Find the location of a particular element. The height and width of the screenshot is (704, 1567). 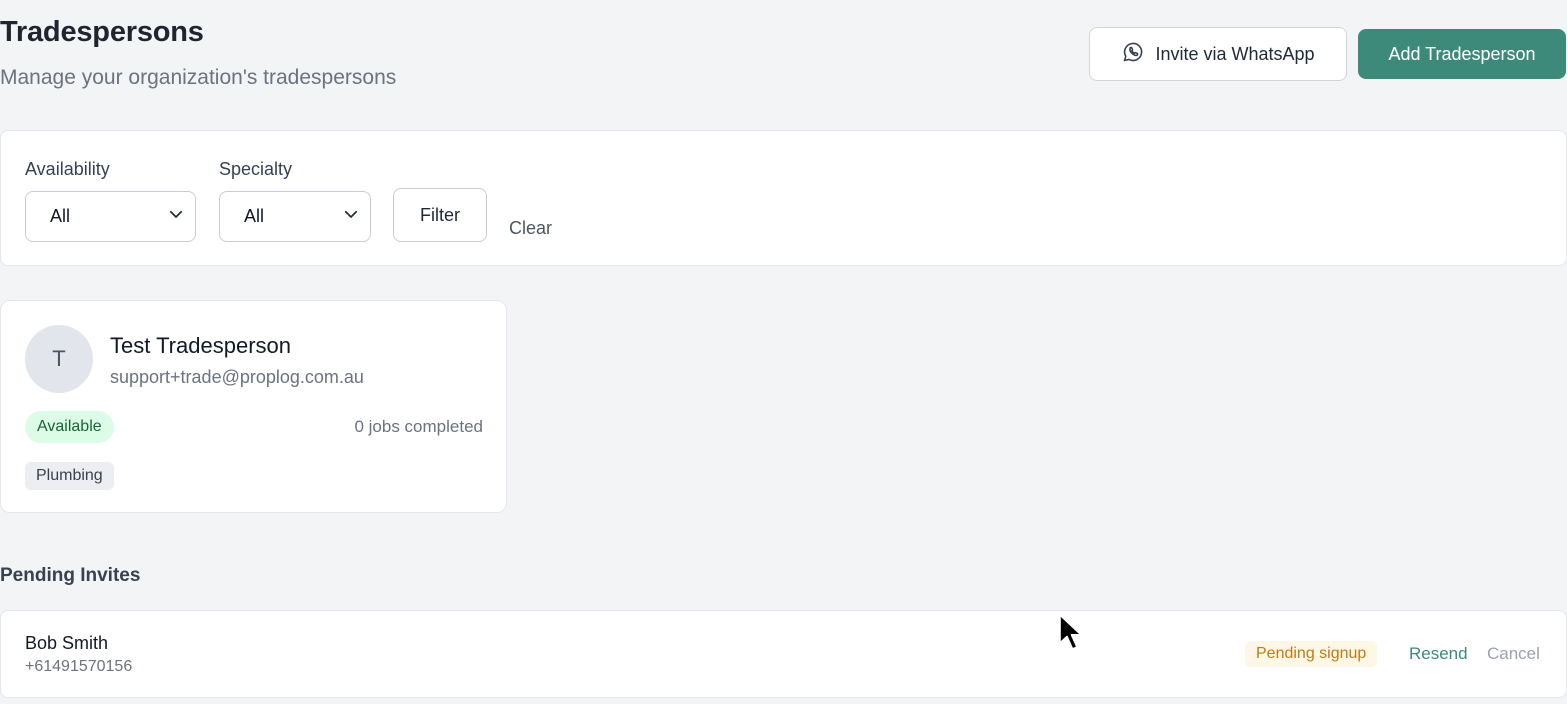

cancel-button: Cancel is located at coordinates (1513, 654).